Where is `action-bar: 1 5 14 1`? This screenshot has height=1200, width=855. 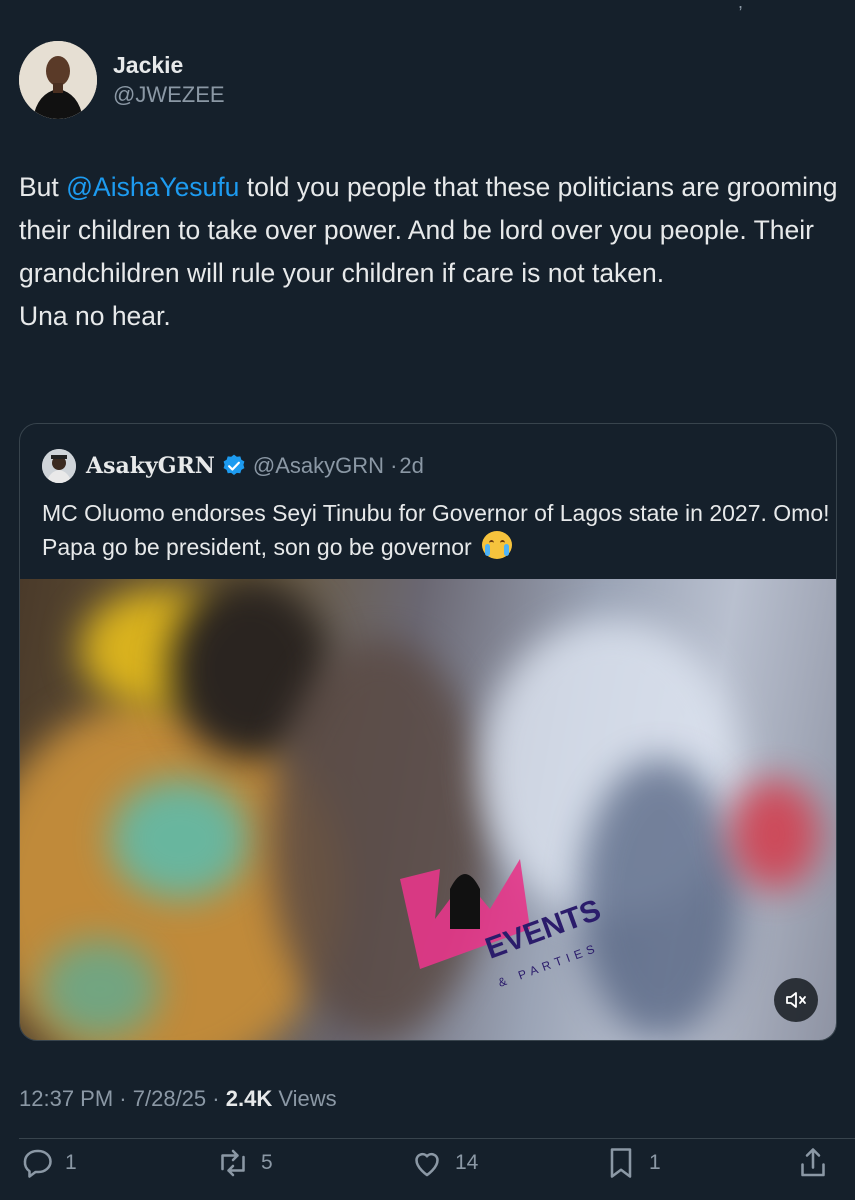
action-bar: 1 5 14 1 is located at coordinates (427, 1167).